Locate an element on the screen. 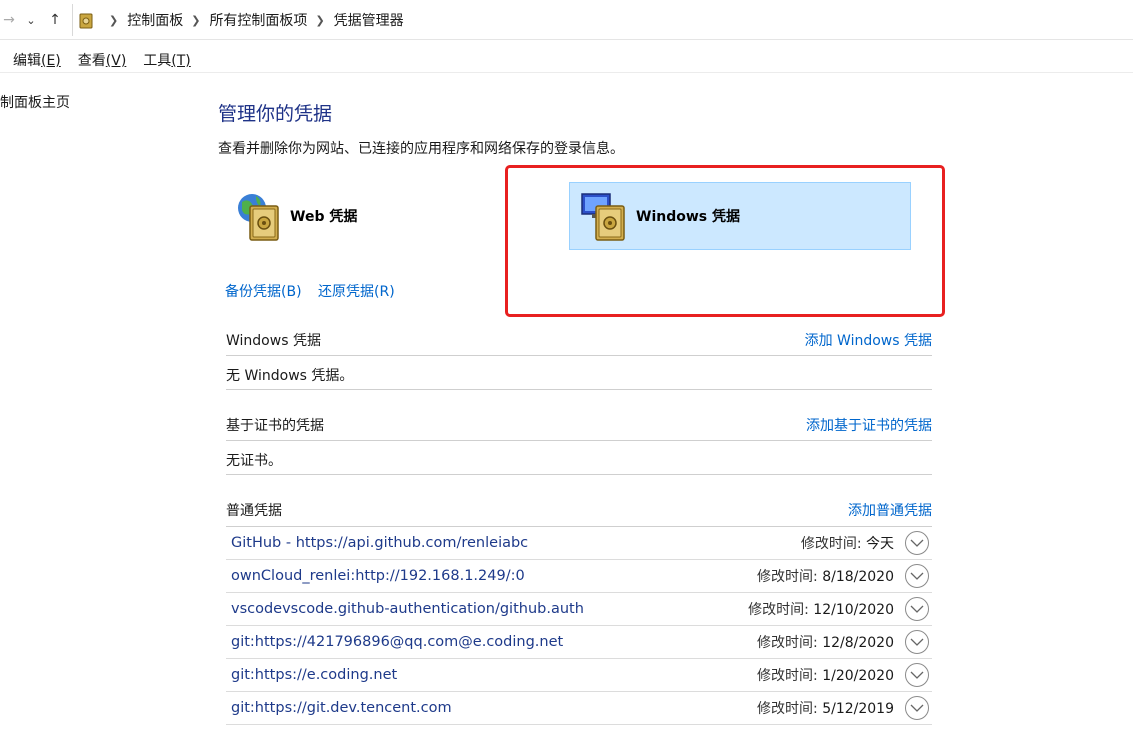 This screenshot has height=735, width=1133. credential-modified: 修改时间: 5/12/2019 is located at coordinates (825, 708).